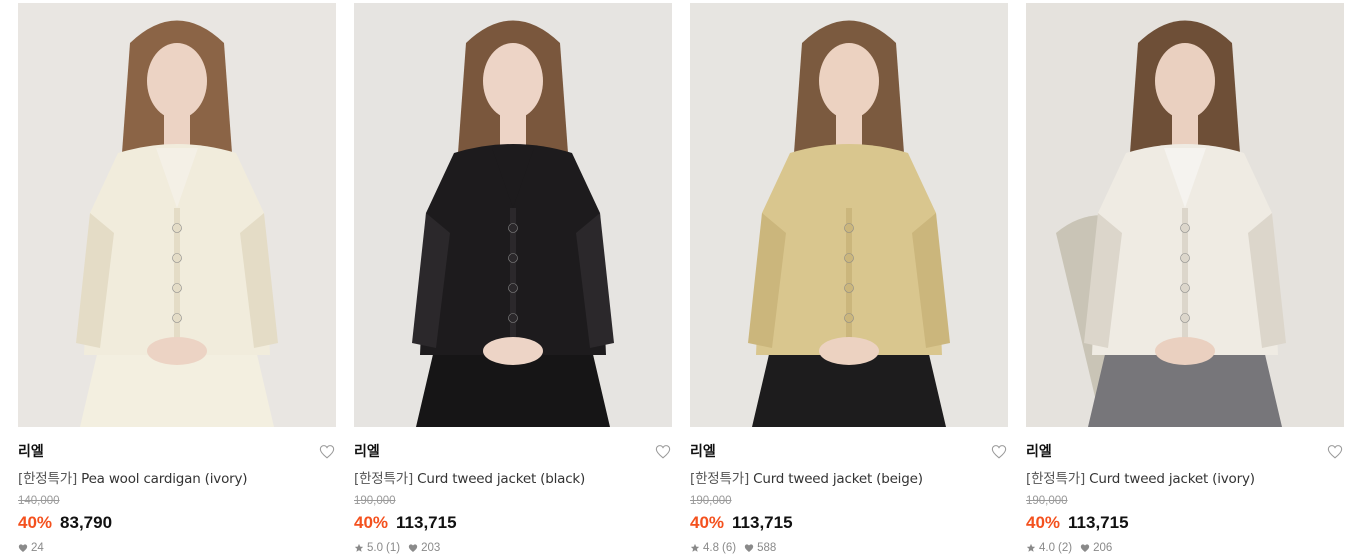  What do you see at coordinates (1172, 479) in the screenshot?
I see `product-name: Curd tweed jacket (ivory)` at bounding box center [1172, 479].